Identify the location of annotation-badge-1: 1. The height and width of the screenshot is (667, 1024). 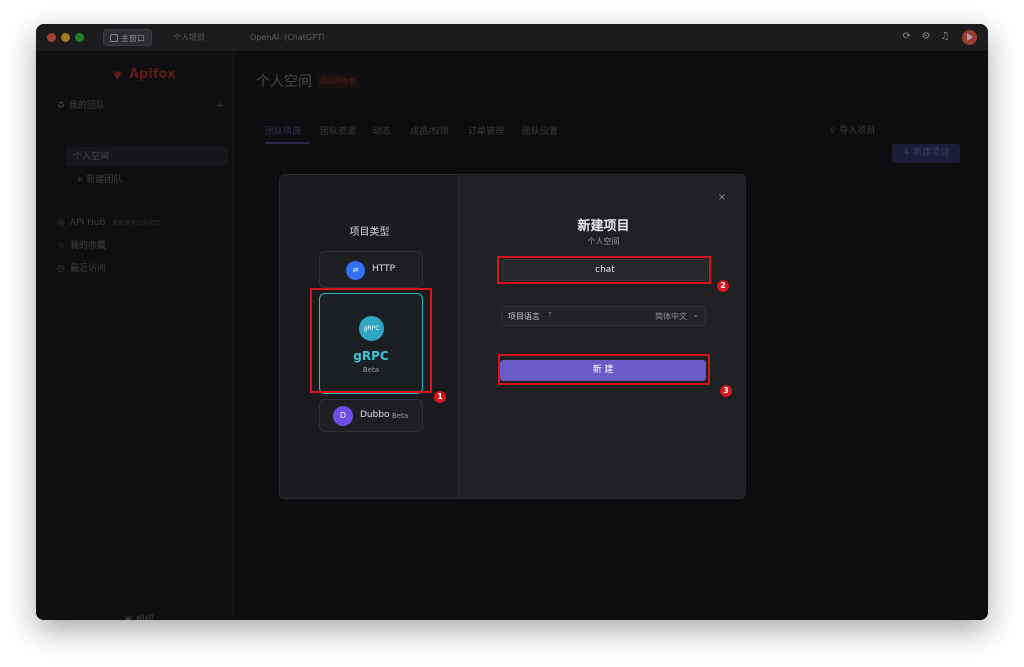
(440, 397).